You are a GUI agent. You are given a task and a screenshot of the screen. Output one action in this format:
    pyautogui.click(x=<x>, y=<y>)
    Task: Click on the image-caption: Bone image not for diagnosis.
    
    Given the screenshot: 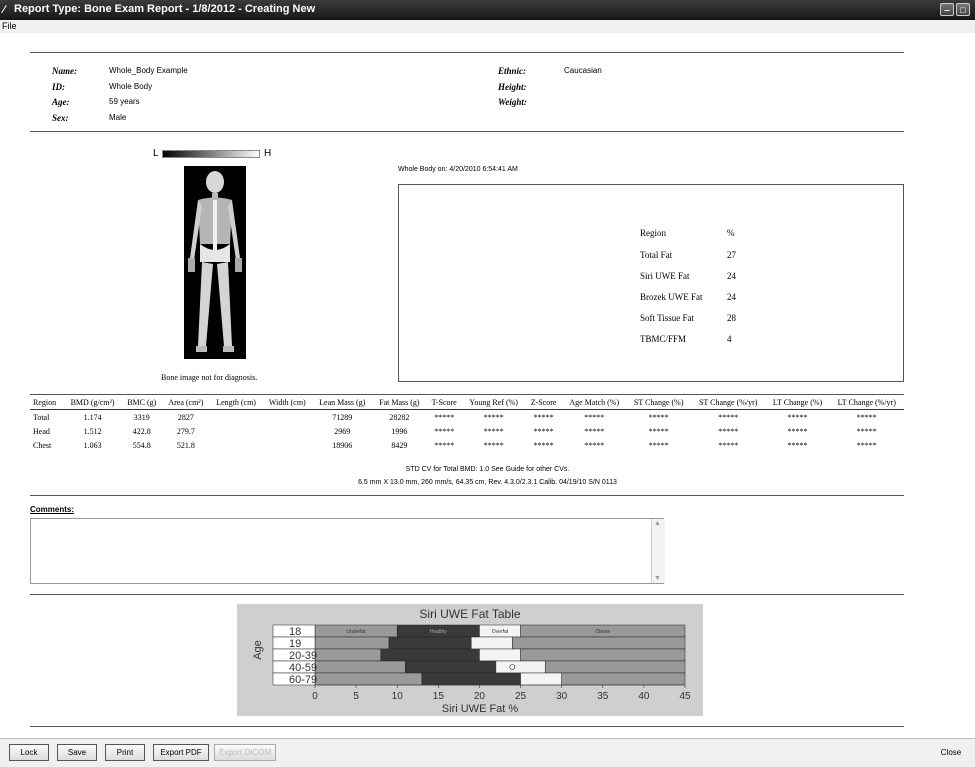 What is the action you would take?
    pyautogui.click(x=209, y=377)
    